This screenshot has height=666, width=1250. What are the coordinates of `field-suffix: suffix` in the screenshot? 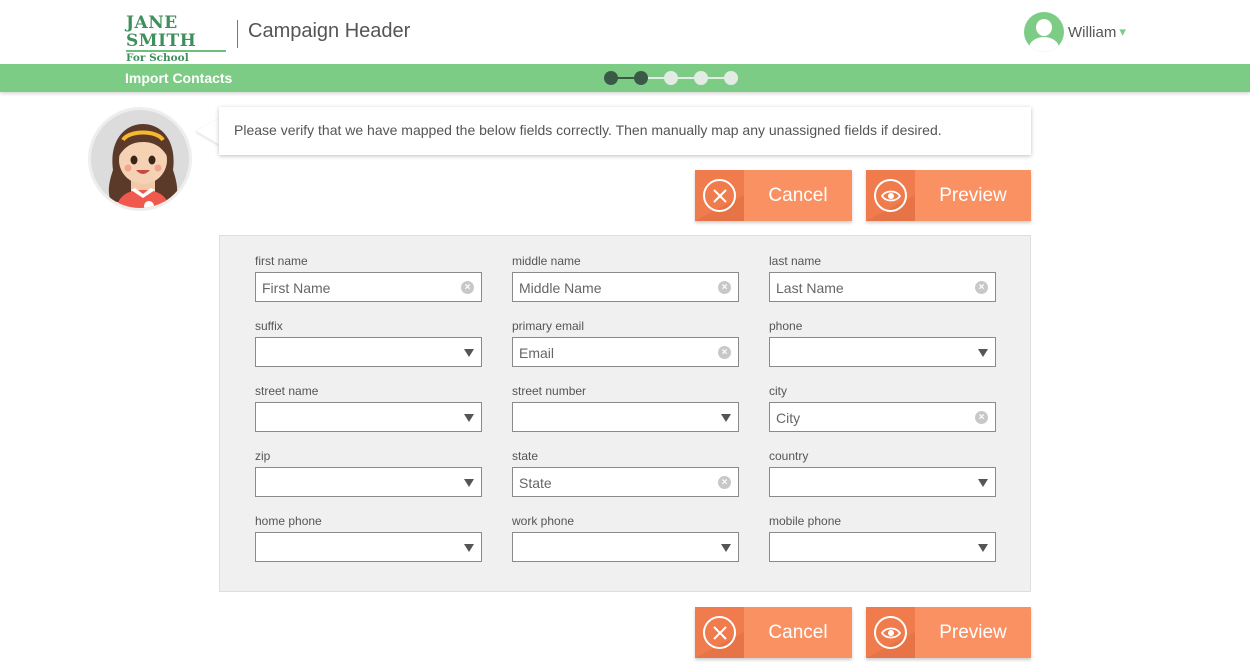 It's located at (368, 343).